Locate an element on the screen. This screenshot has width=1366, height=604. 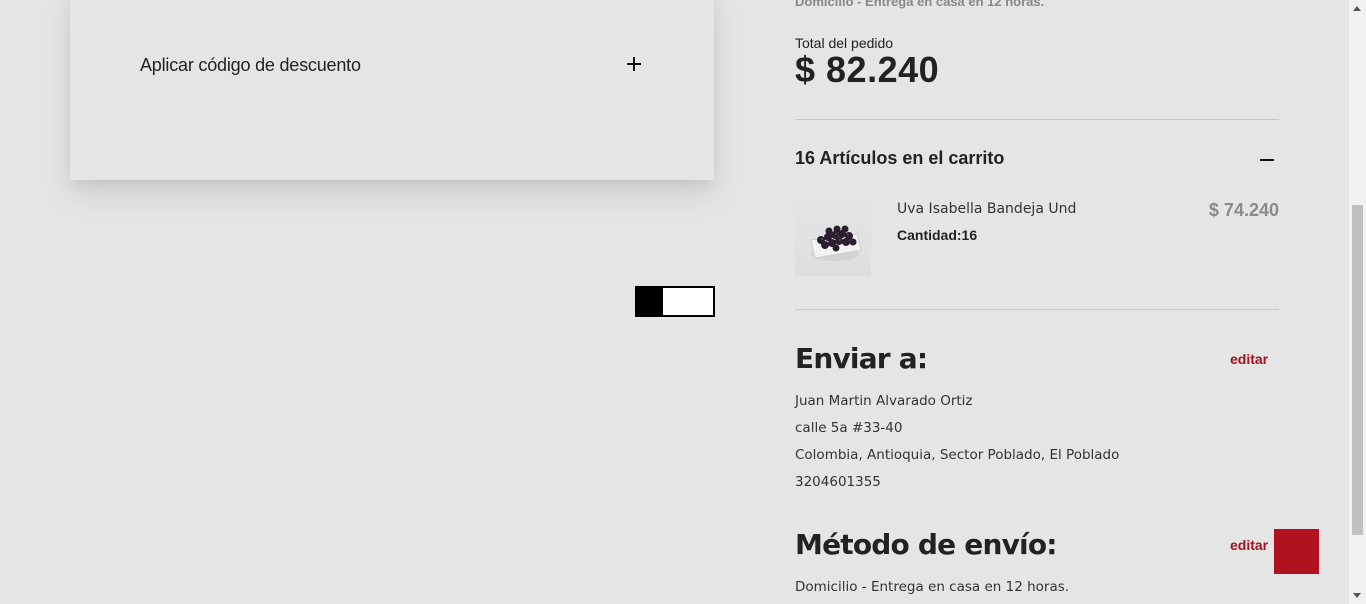
product-quantity: Cantidad:16 is located at coordinates (937, 235).